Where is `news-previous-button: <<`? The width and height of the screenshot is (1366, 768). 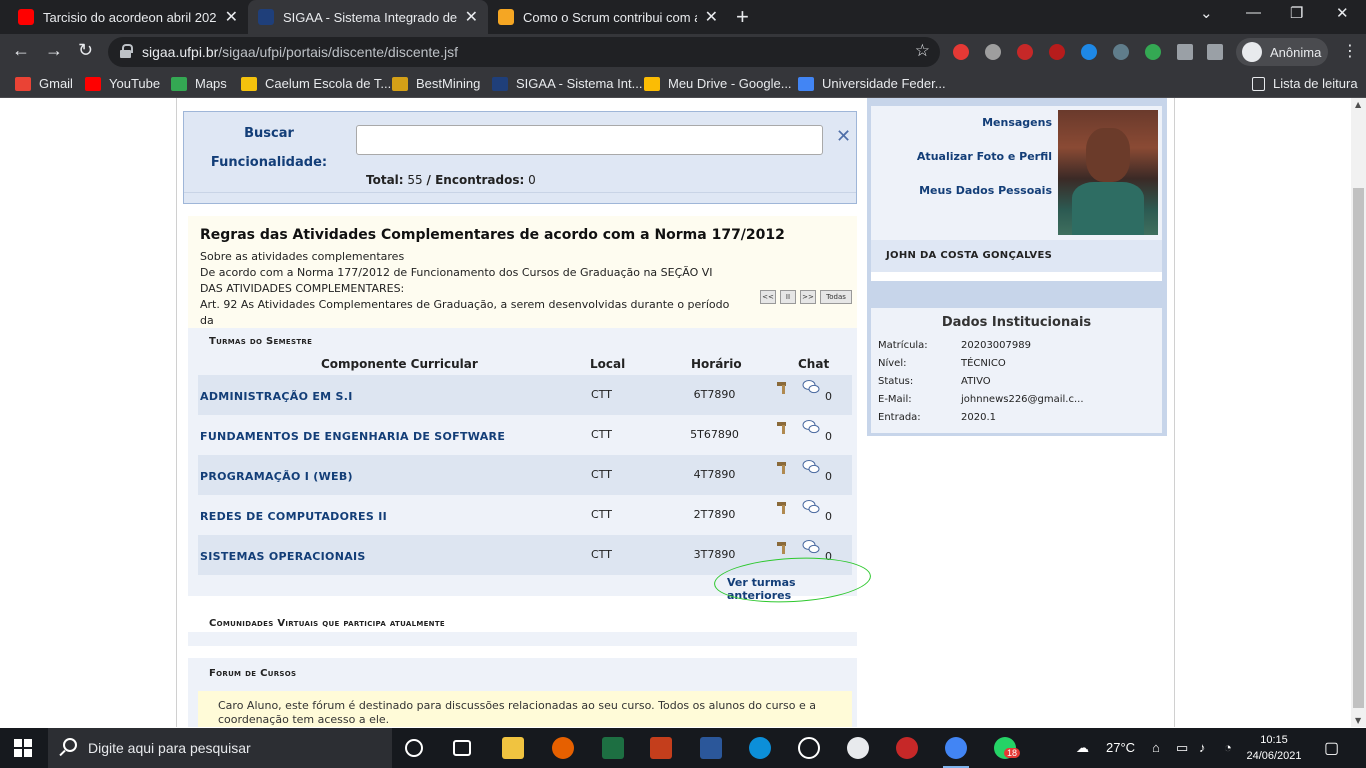
news-previous-button: << is located at coordinates (768, 297).